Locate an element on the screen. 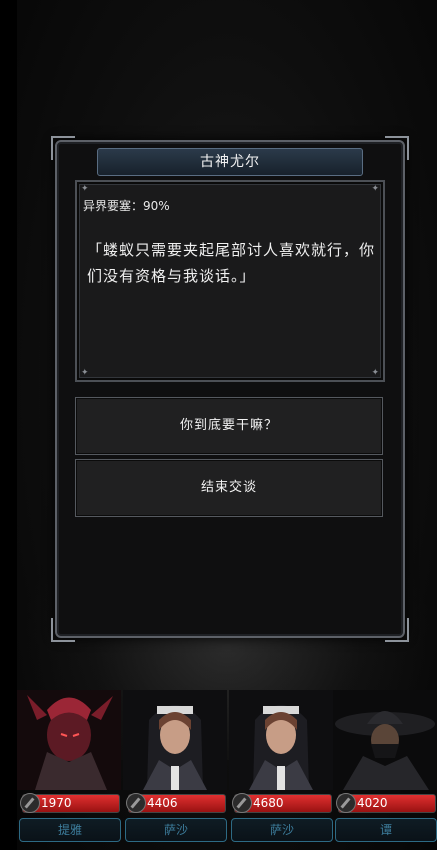 The width and height of the screenshot is (437, 850). party-member-card: 4406 萨沙 is located at coordinates (175, 770).